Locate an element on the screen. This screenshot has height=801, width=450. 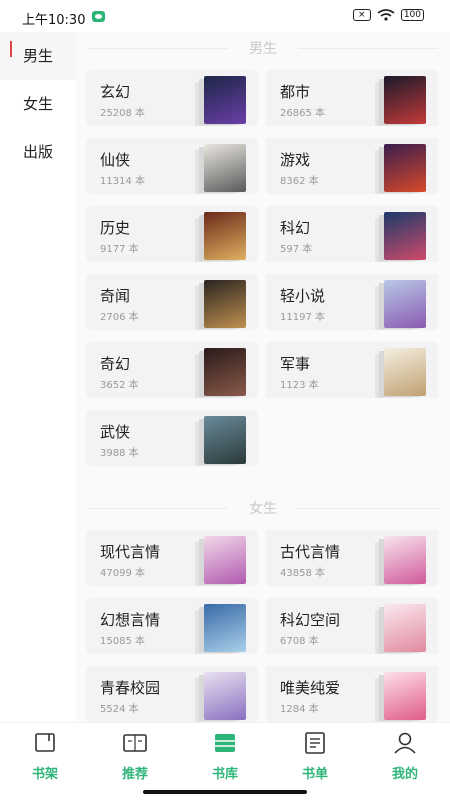
category-card: 现代言情 47099 本 is located at coordinates (172, 558).